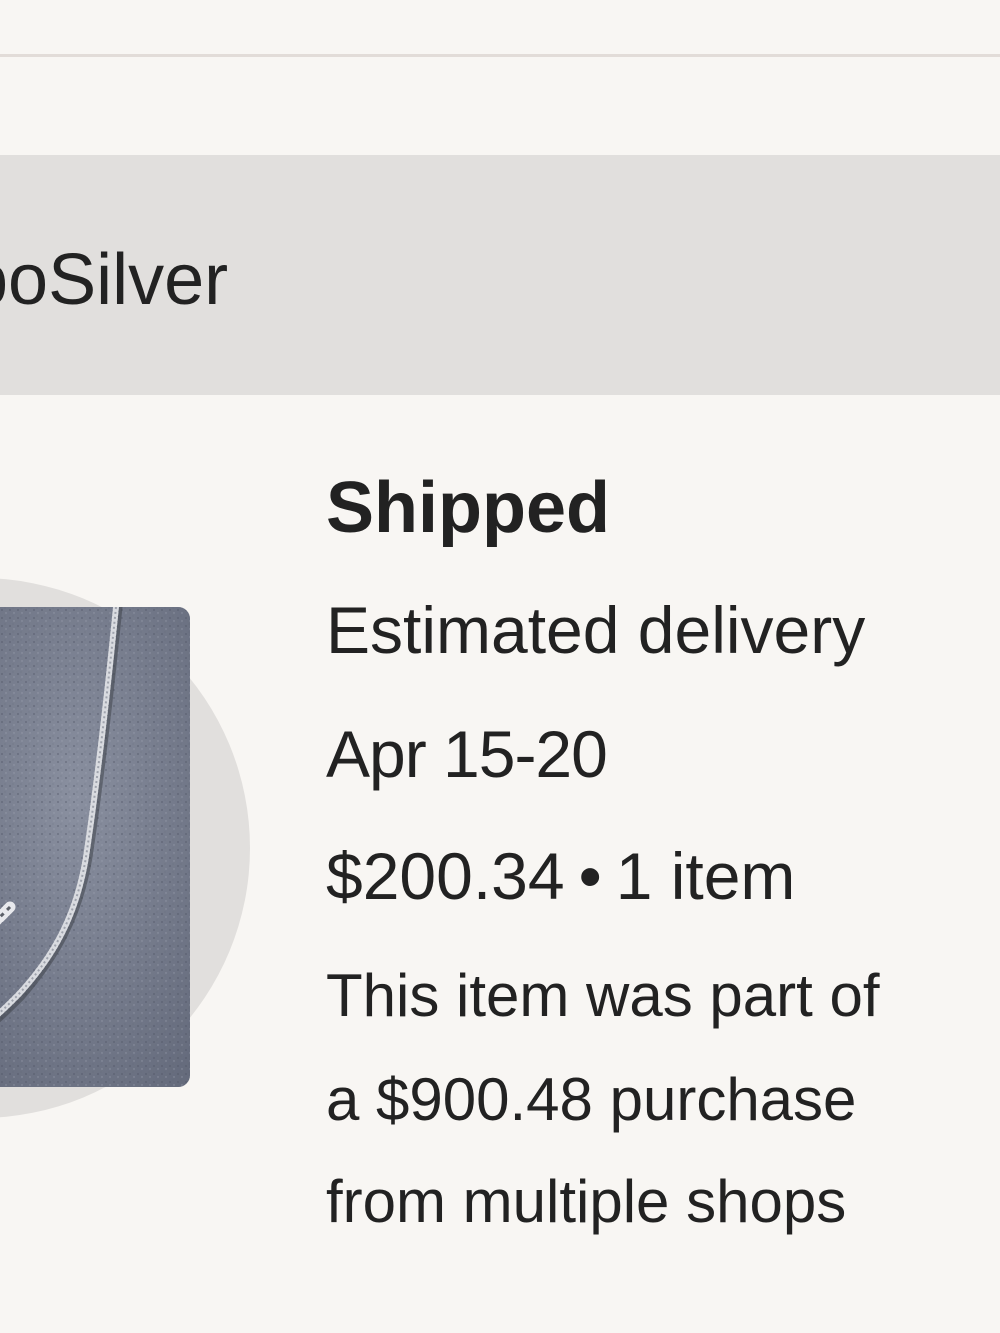 This screenshot has width=1000, height=1333. Describe the element at coordinates (445, 876) in the screenshot. I see `order-price: $200.34` at that location.